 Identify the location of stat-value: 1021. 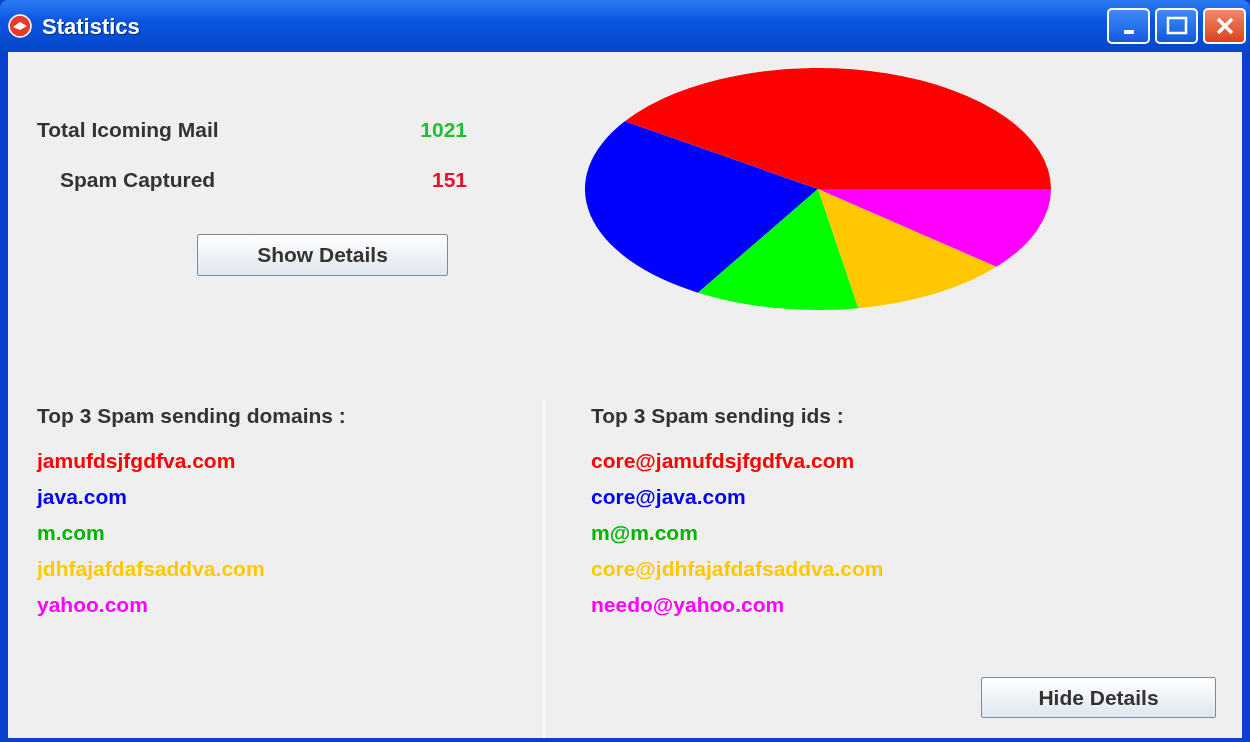
(443, 130).